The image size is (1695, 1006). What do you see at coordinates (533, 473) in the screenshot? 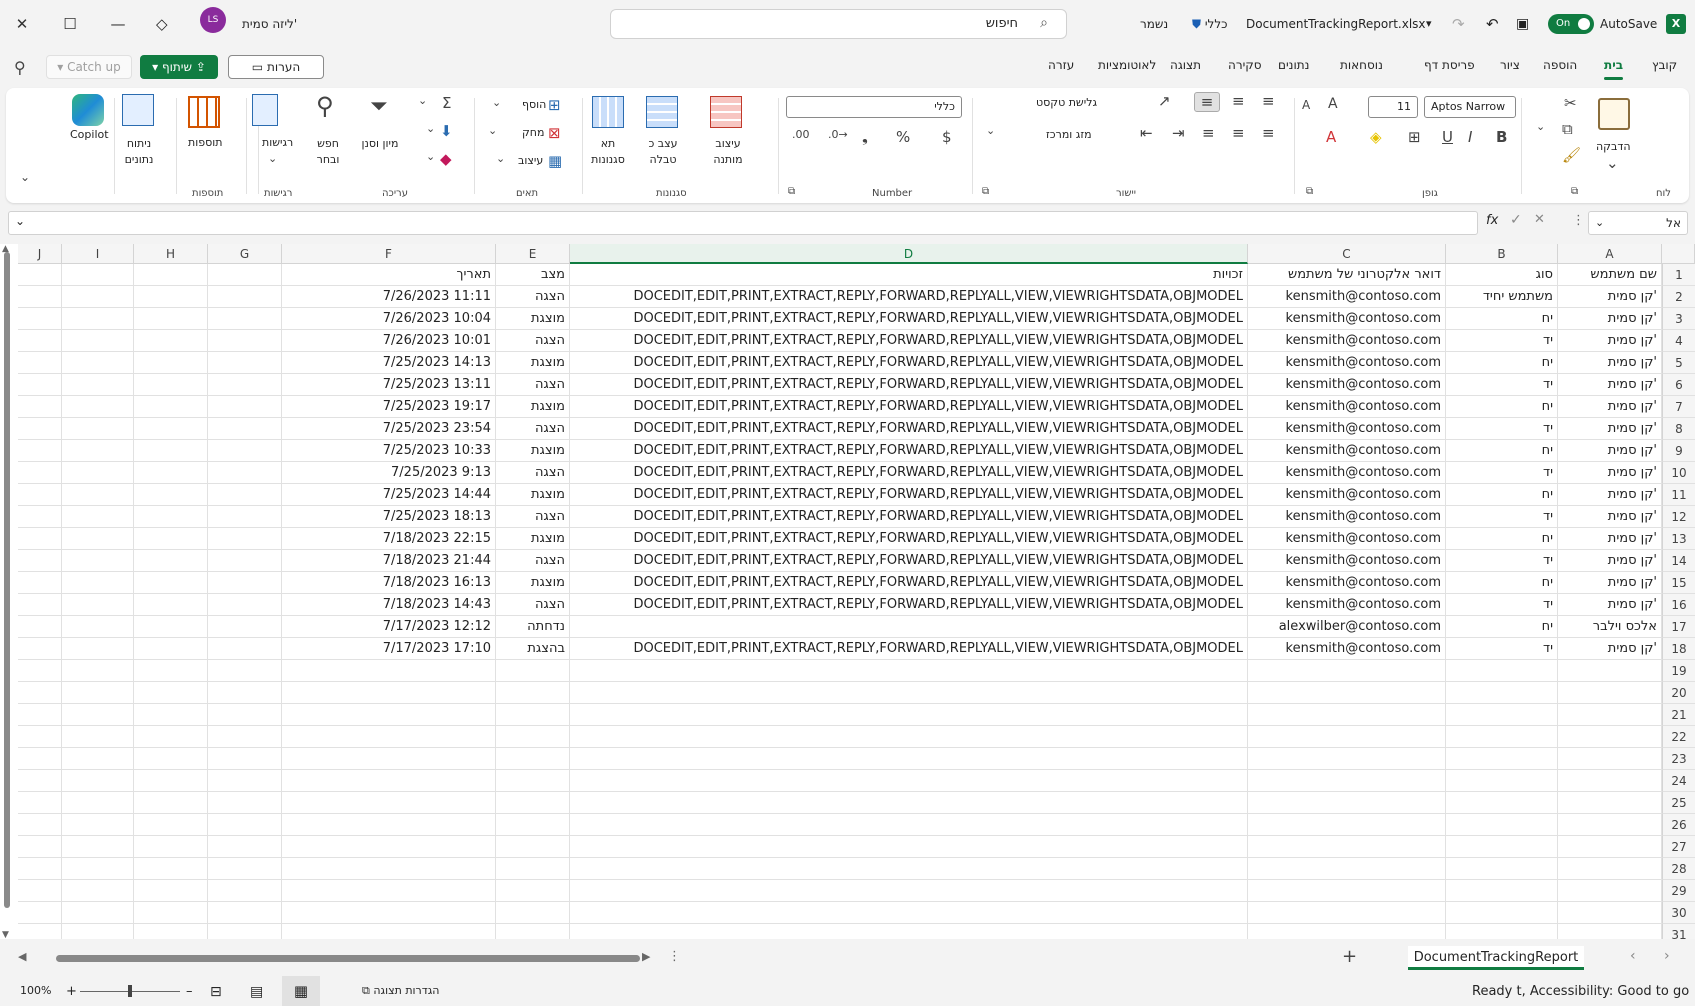
I see `table-cell: הצגה` at bounding box center [533, 473].